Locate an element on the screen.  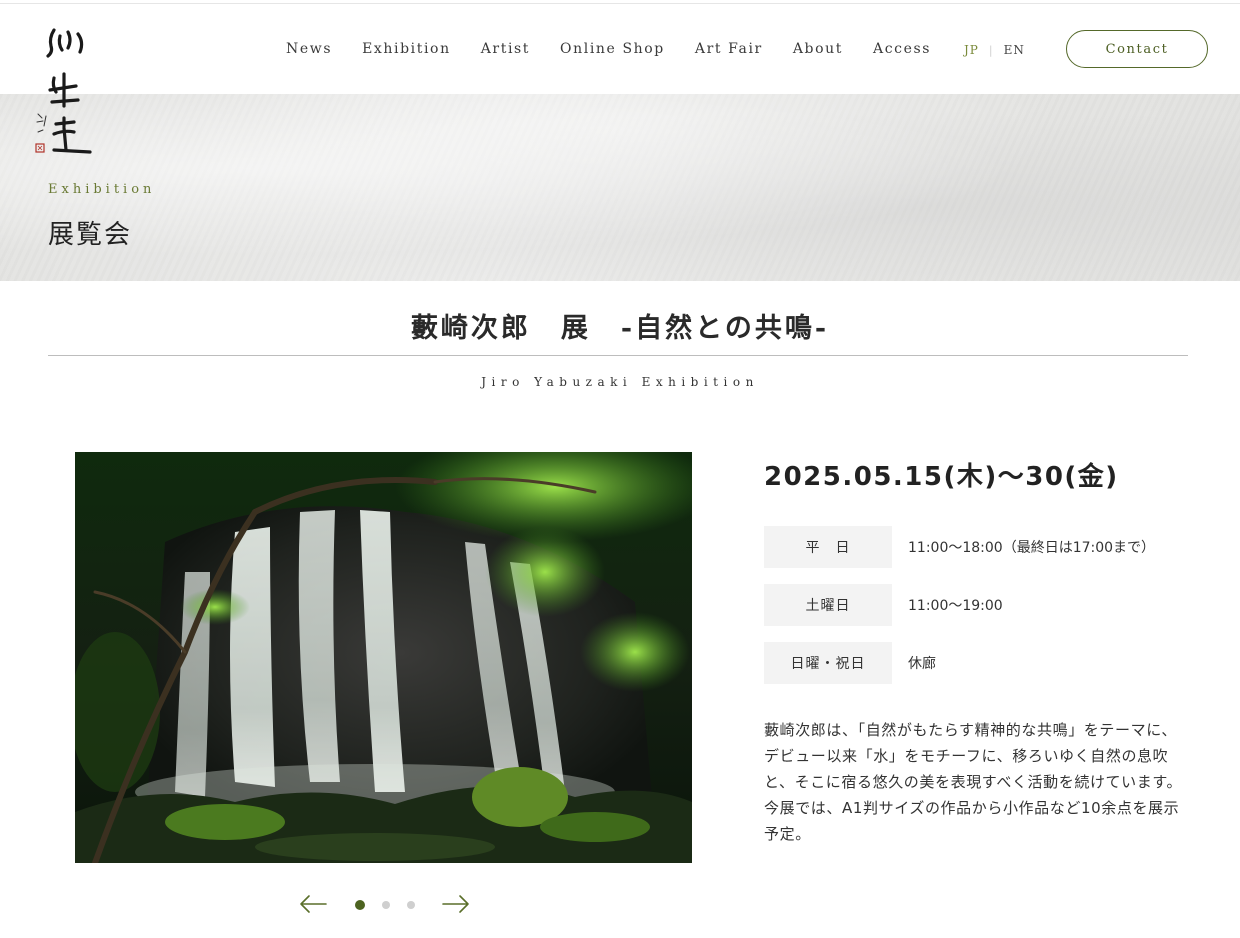
hero-label-en: Exhibition is located at coordinates (102, 189).